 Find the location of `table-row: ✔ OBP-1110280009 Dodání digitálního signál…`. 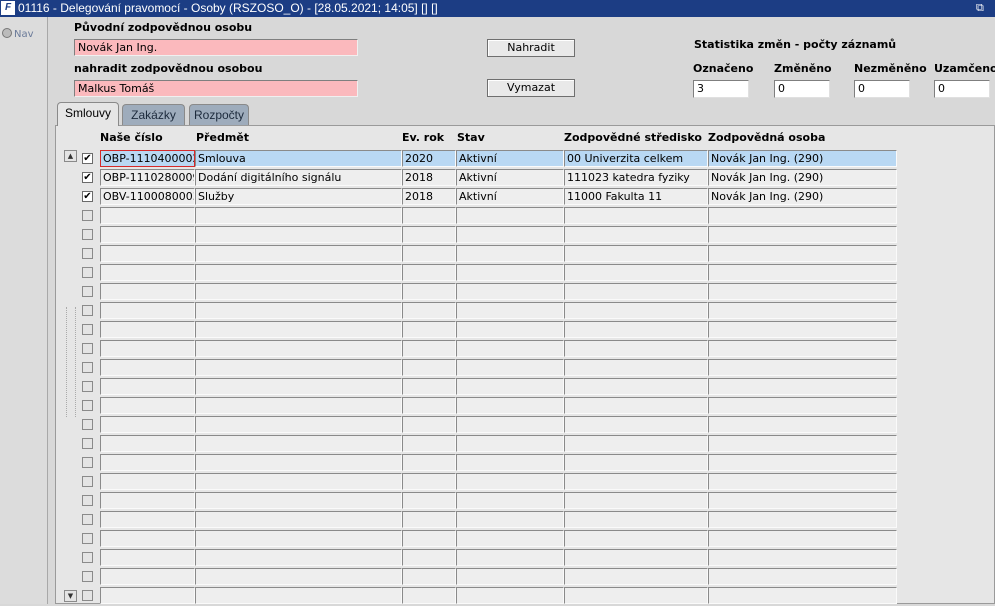

table-row: ✔ OBP-1110280009 Dodání digitálního signál… is located at coordinates (521, 178).